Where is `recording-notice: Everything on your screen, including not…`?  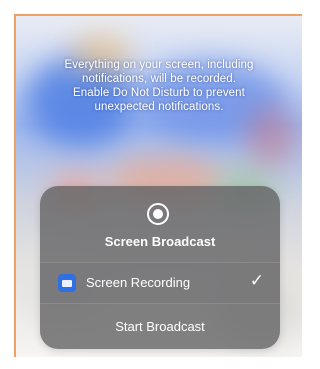
recording-notice: Everything on your screen, including not… is located at coordinates (159, 86).